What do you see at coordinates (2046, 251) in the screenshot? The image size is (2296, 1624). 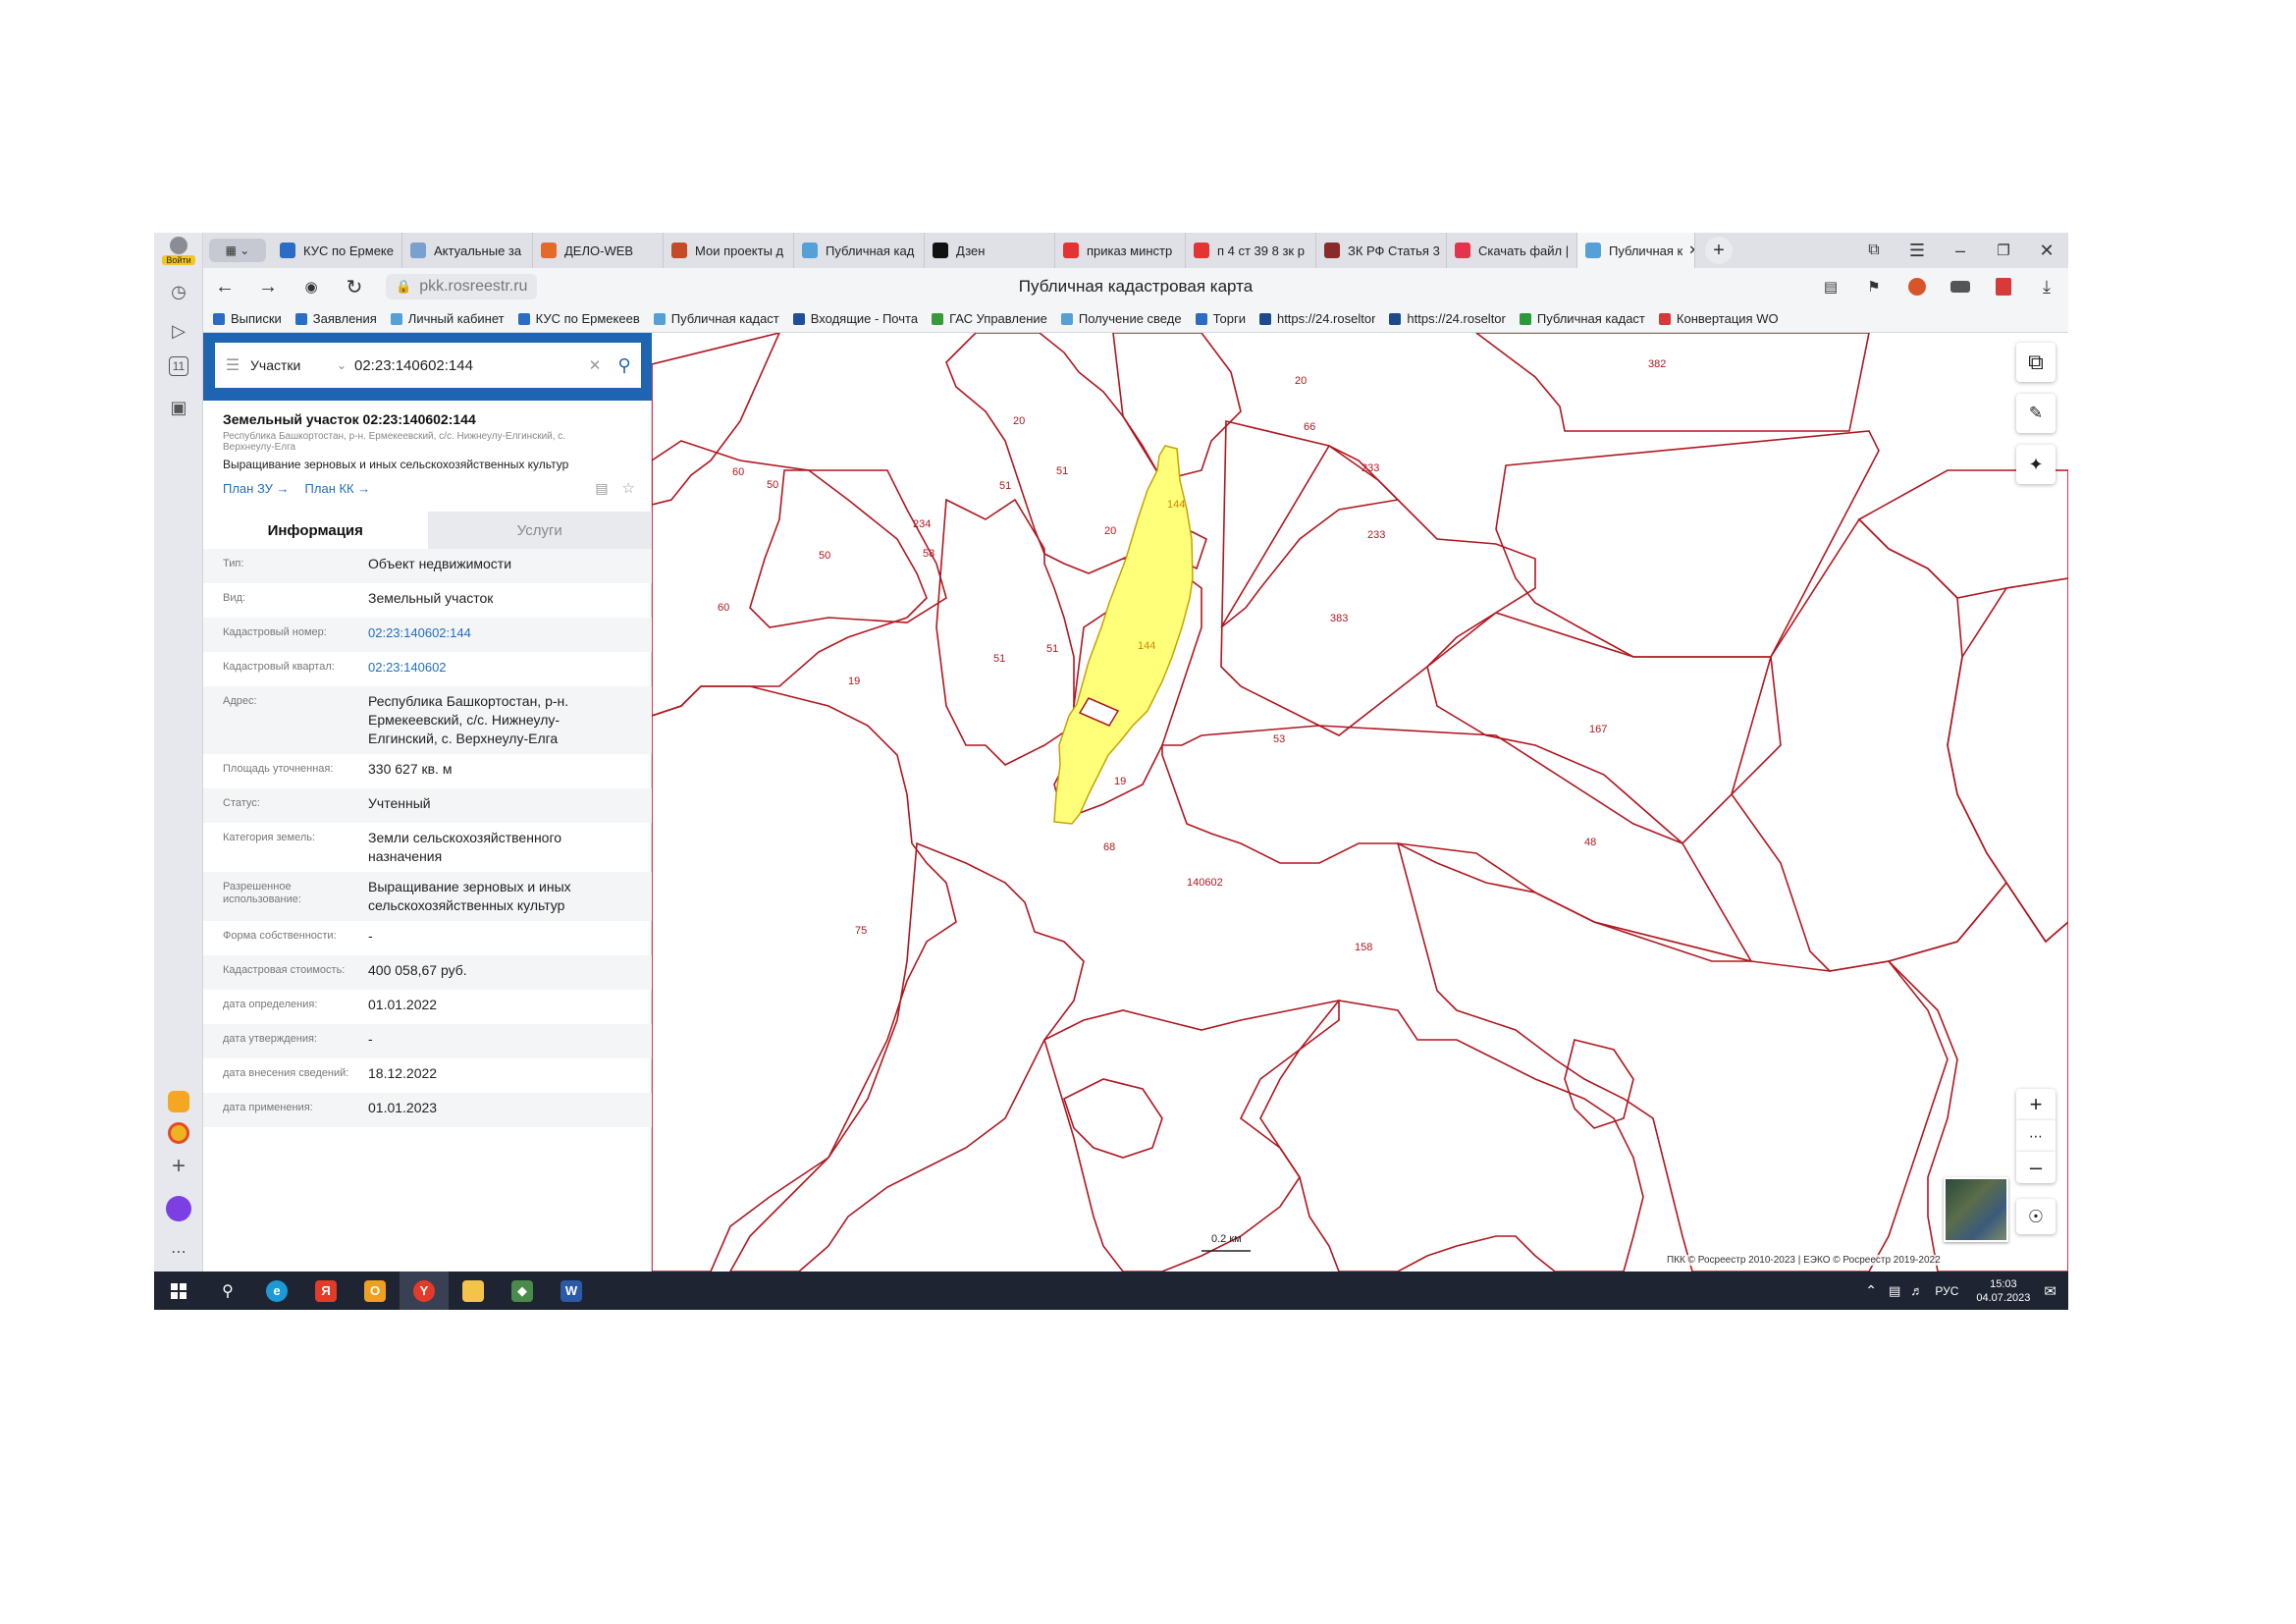 I see `close-window-icon: ✕` at bounding box center [2046, 251].